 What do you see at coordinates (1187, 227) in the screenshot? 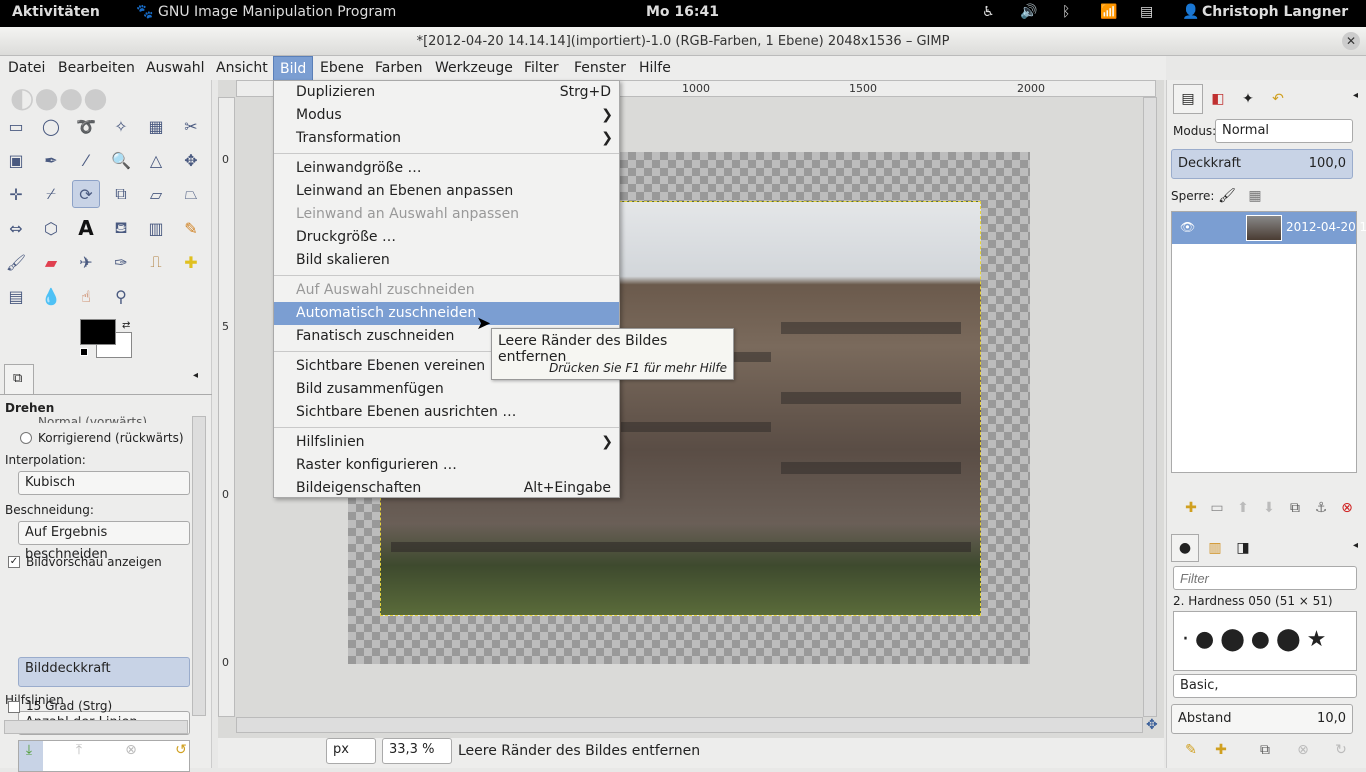
I see `visibility-eye-icon: 👁` at bounding box center [1187, 227].